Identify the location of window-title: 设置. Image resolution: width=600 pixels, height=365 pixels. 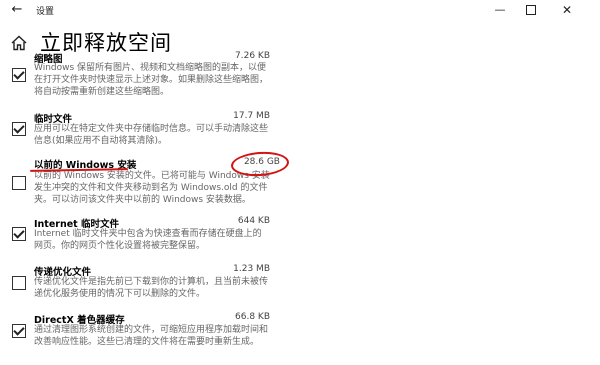
(45, 12).